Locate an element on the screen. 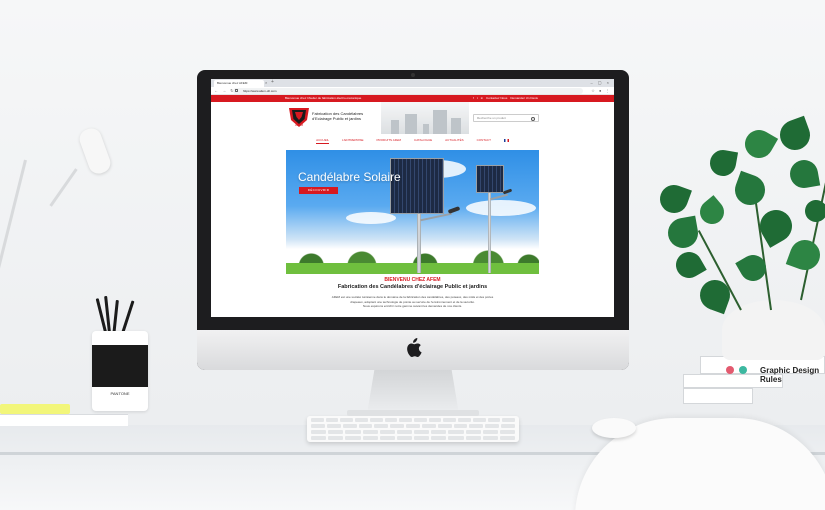 The image size is (825, 510). window-controls: – ▢ × is located at coordinates (600, 82).